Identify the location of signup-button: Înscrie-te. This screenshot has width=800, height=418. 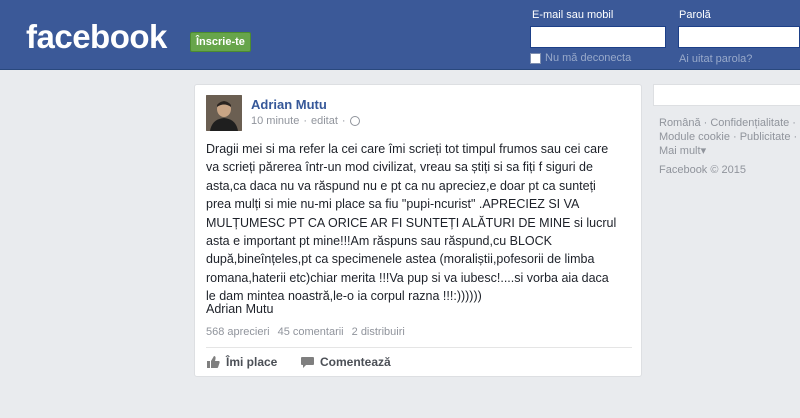
(220, 42).